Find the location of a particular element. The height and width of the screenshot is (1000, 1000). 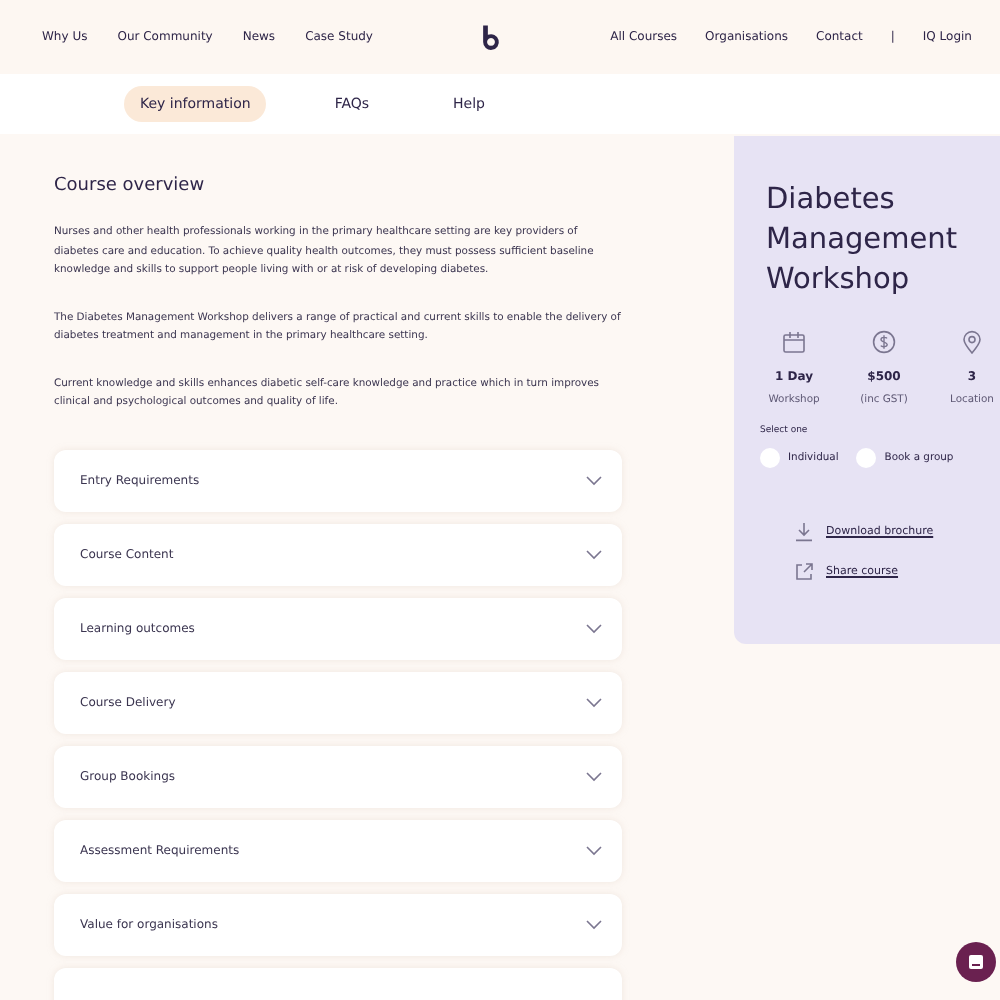

location-pin-icon is located at coordinates (972, 342).